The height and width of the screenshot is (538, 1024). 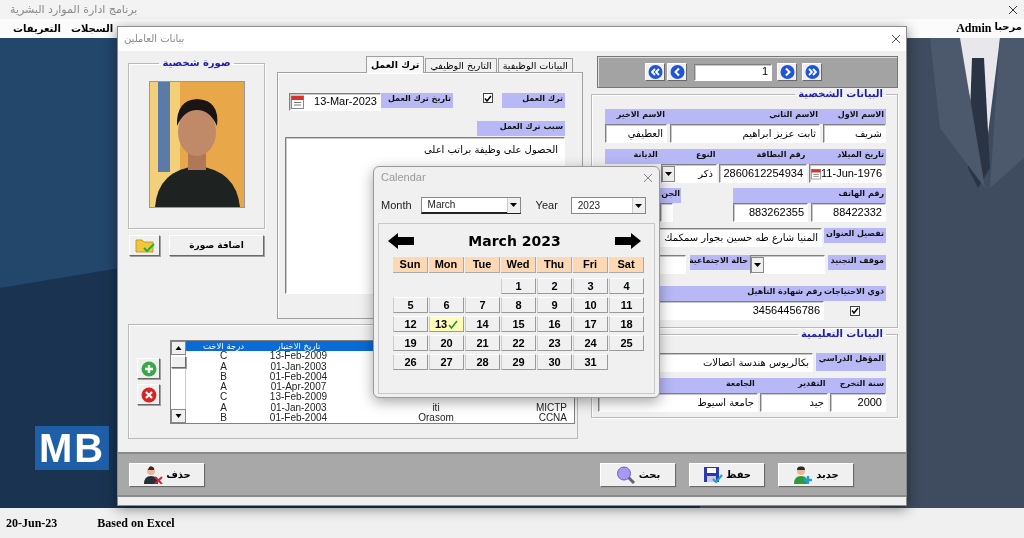 What do you see at coordinates (32, 523) in the screenshot?
I see `status-date: 20-Jun-23` at bounding box center [32, 523].